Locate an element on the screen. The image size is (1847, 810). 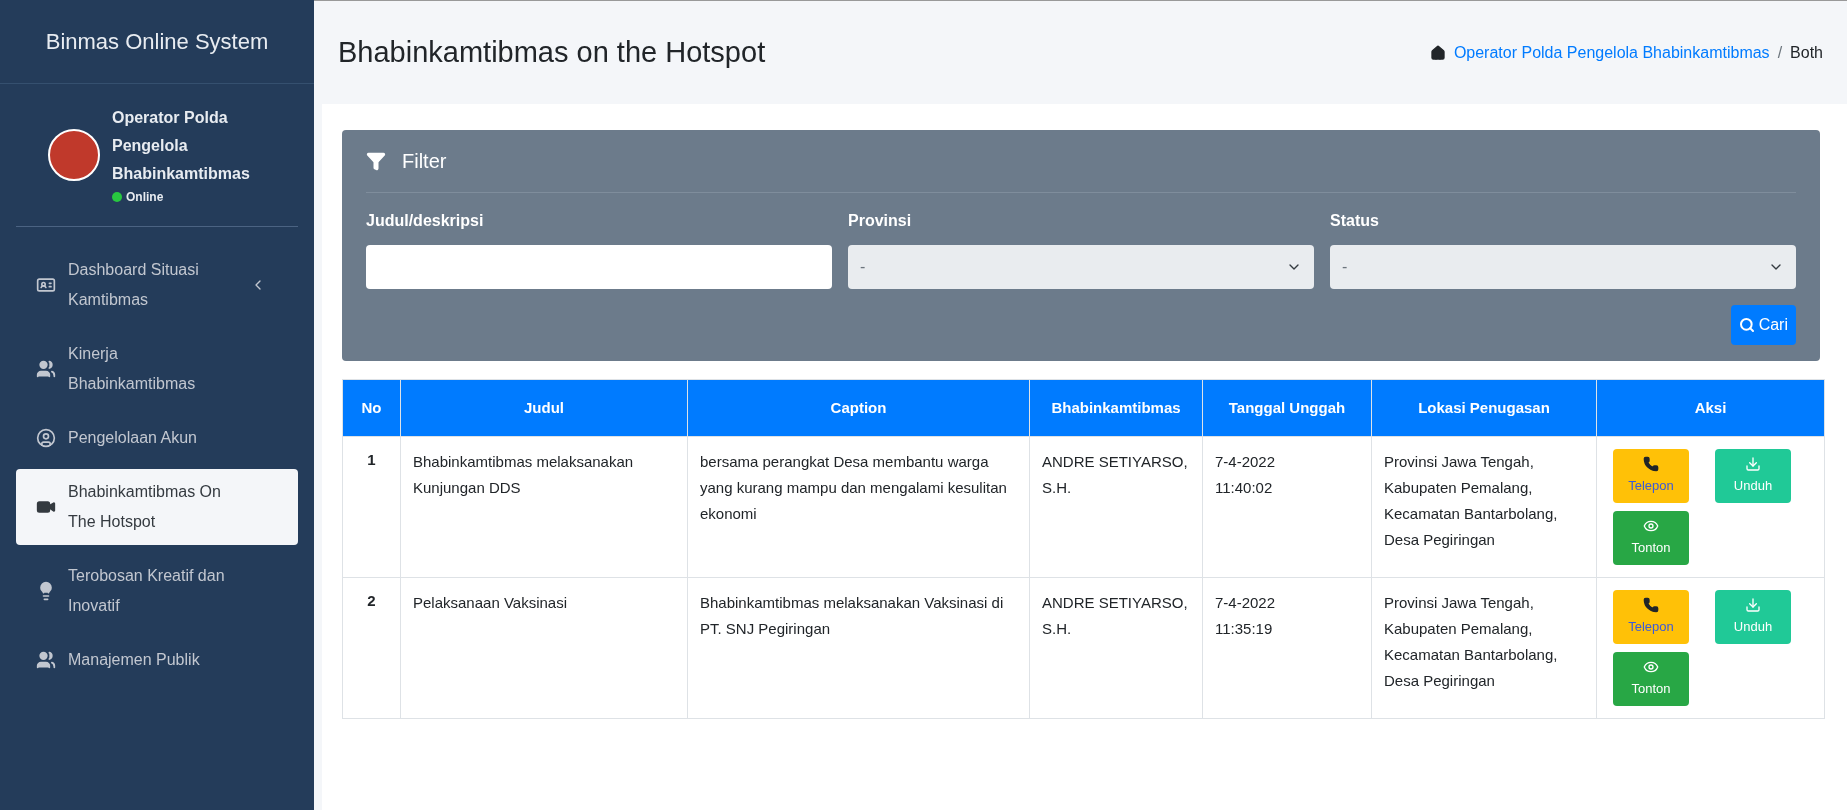
search-icon is located at coordinates (1746, 325).